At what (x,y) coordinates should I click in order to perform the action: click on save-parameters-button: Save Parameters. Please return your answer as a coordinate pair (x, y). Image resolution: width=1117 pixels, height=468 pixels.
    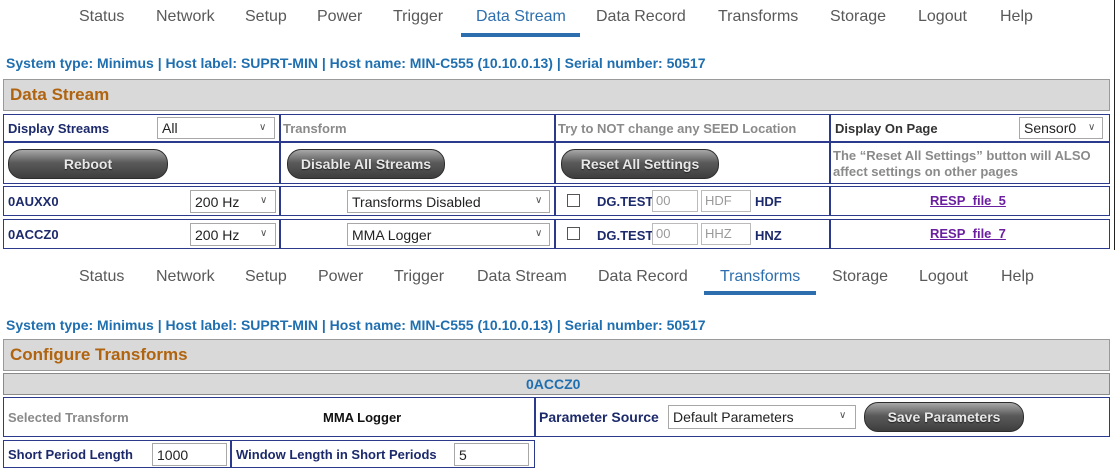
    Looking at the image, I should click on (944, 417).